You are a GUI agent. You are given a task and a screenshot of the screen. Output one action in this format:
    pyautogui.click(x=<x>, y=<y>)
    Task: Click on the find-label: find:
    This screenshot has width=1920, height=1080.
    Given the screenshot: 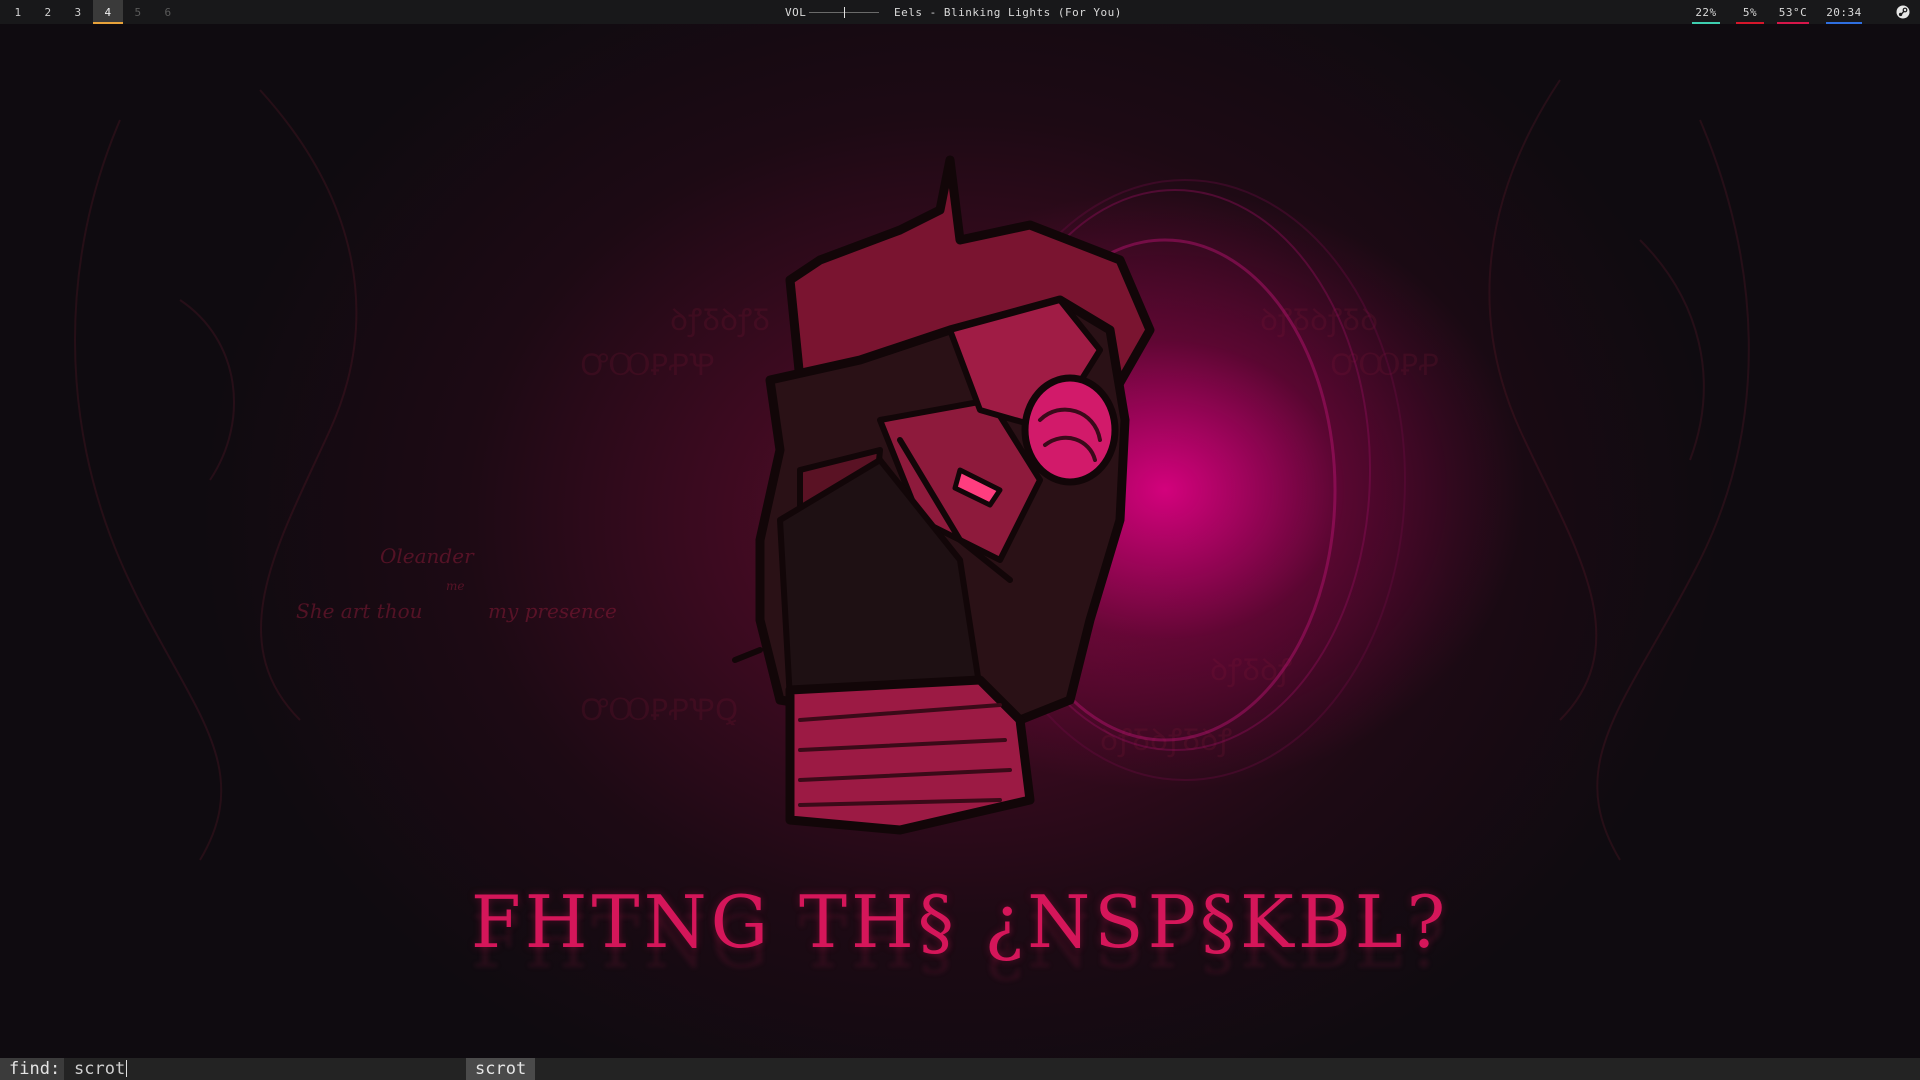 What is the action you would take?
    pyautogui.click(x=32, y=1069)
    